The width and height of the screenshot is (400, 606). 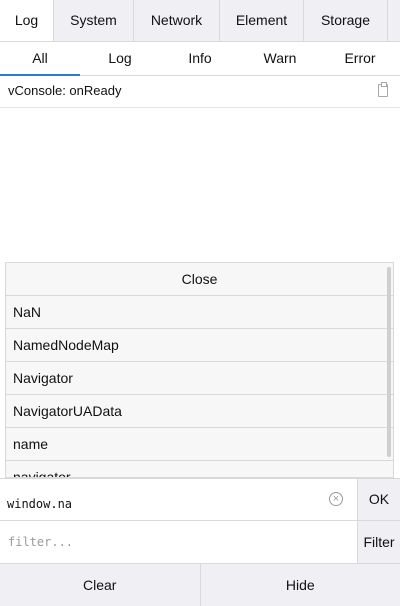 I want to click on command-input, so click(x=178, y=499).